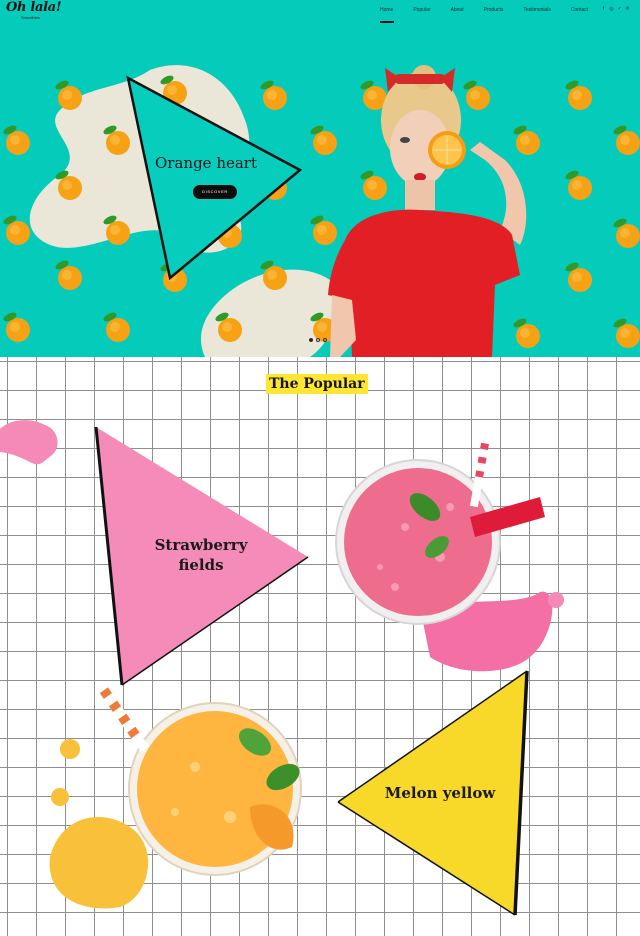  Describe the element at coordinates (175, 794) in the screenshot. I see `peach-smoothie-image` at that location.